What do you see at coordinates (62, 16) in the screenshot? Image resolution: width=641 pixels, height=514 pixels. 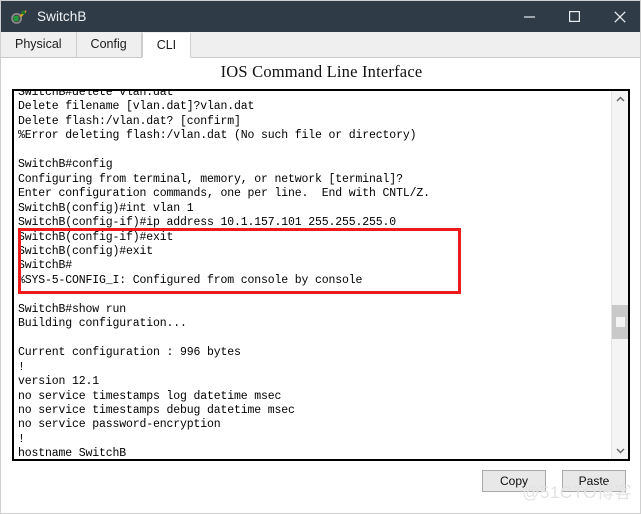 I see `window-title: SwitchB` at bounding box center [62, 16].